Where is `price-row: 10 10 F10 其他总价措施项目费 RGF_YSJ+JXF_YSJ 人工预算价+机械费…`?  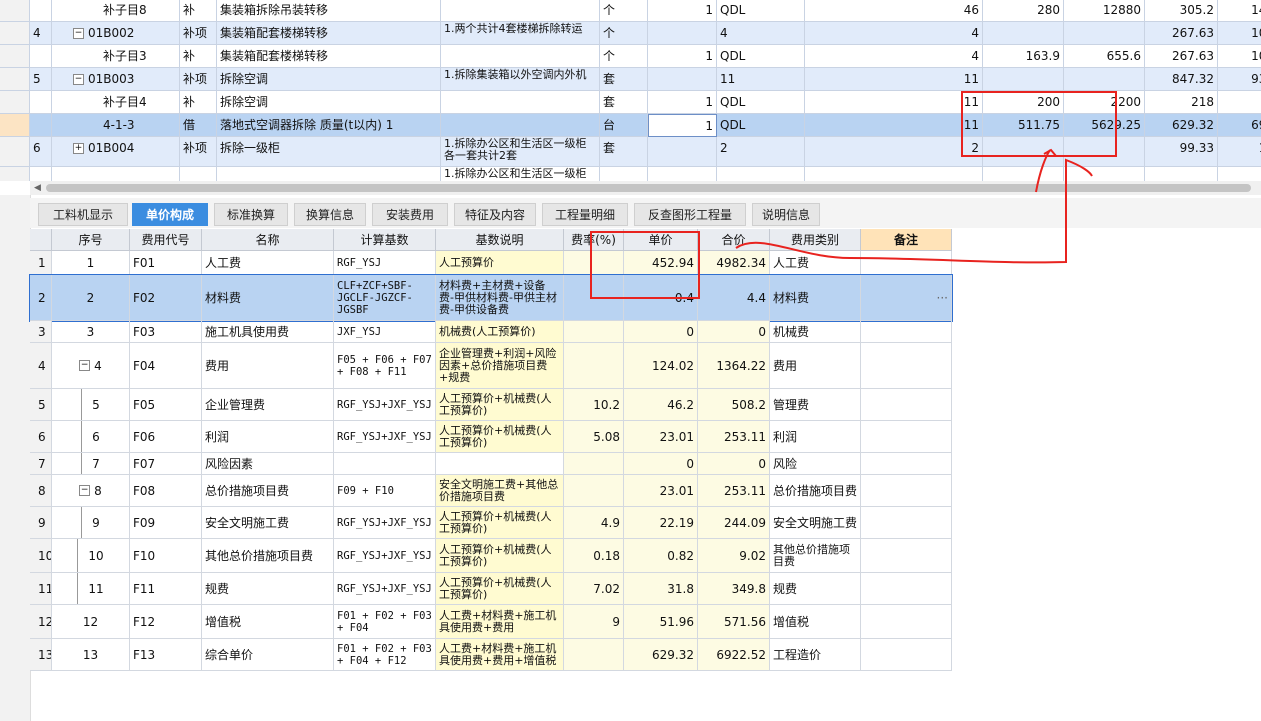
price-row: 10 10 F10 其他总价措施项目费 RGF_YSJ+JXF_YSJ 人工预算价+机械费… is located at coordinates (491, 556).